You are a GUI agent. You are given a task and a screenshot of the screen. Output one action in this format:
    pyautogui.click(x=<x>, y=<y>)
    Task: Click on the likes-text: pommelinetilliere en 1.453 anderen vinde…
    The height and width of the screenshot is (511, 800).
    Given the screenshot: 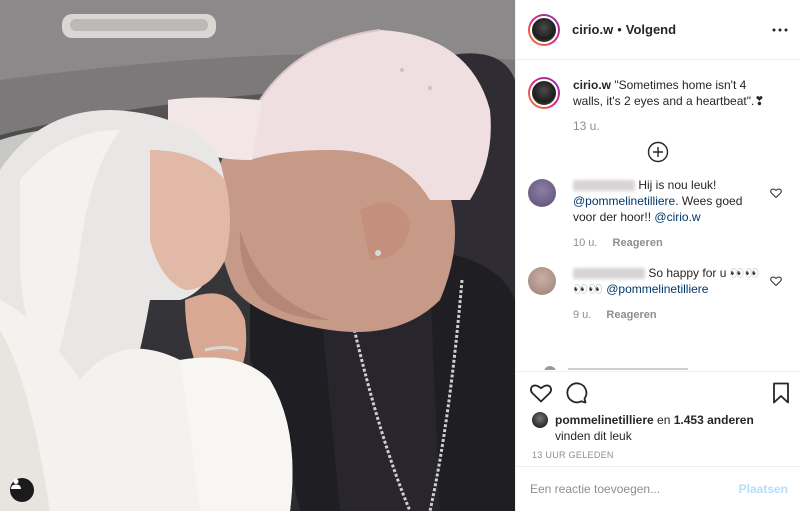 What is the action you would take?
    pyautogui.click(x=654, y=428)
    